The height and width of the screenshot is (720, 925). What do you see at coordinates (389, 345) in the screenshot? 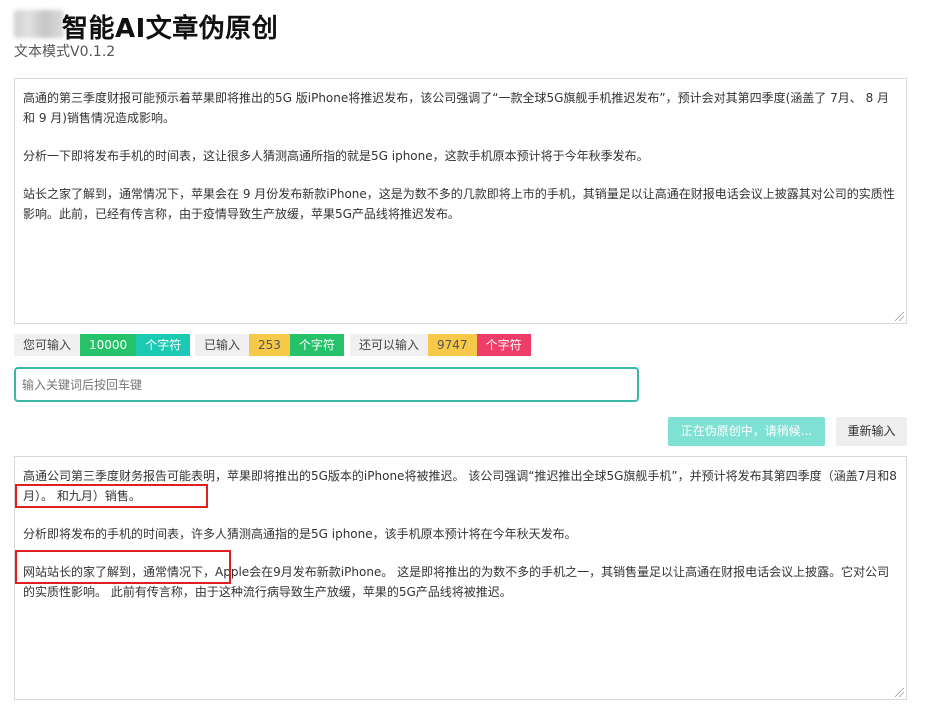
I see `remaining-label: 还可以输入` at bounding box center [389, 345].